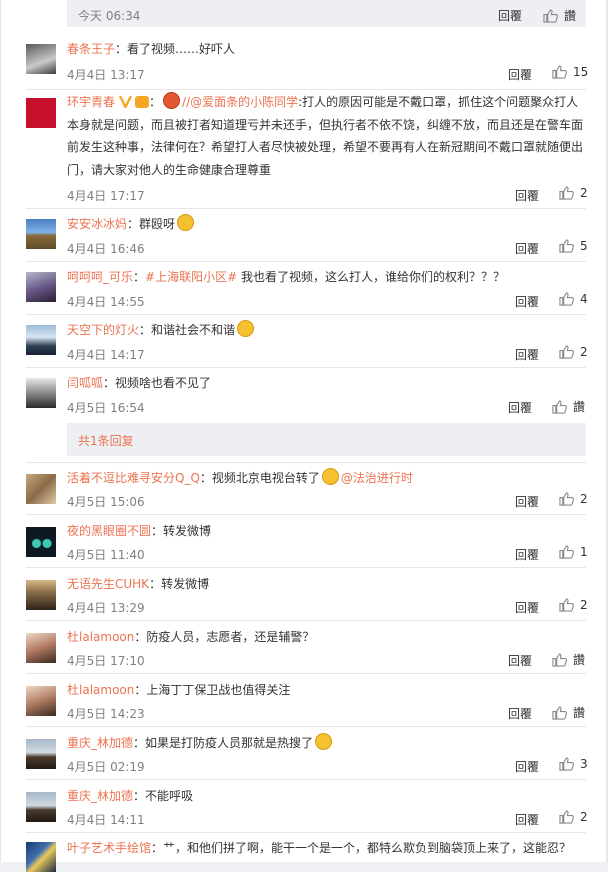 Image resolution: width=608 pixels, height=872 pixels. I want to click on comment-text: ：和谐社会不和谐, so click(187, 330).